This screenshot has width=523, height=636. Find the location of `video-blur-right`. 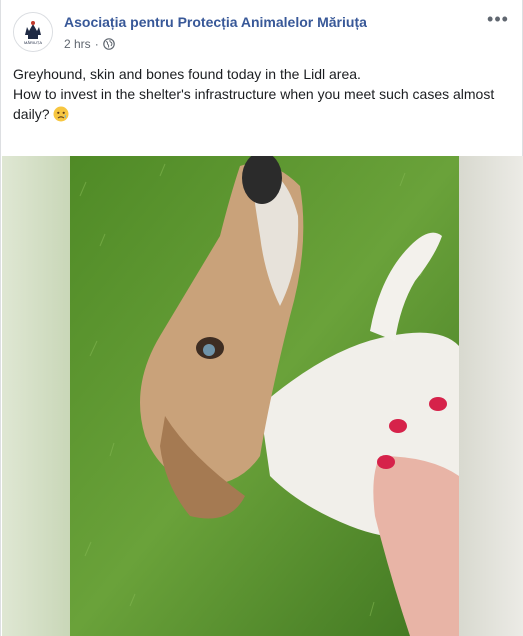

video-blur-right is located at coordinates (491, 396).